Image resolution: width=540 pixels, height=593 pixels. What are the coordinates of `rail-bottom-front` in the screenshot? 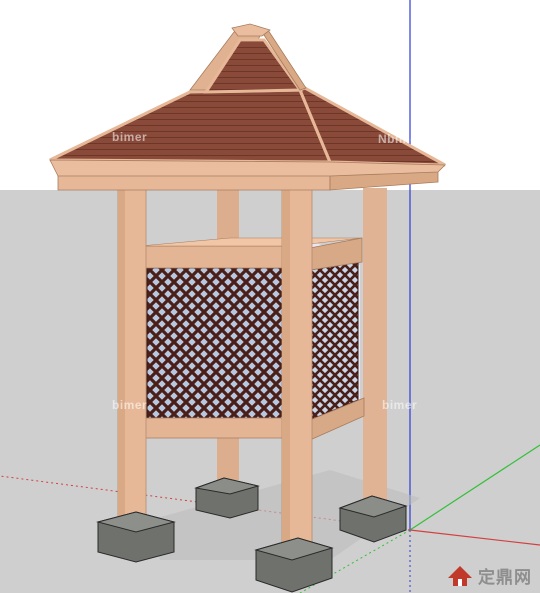 It's located at (216, 428).